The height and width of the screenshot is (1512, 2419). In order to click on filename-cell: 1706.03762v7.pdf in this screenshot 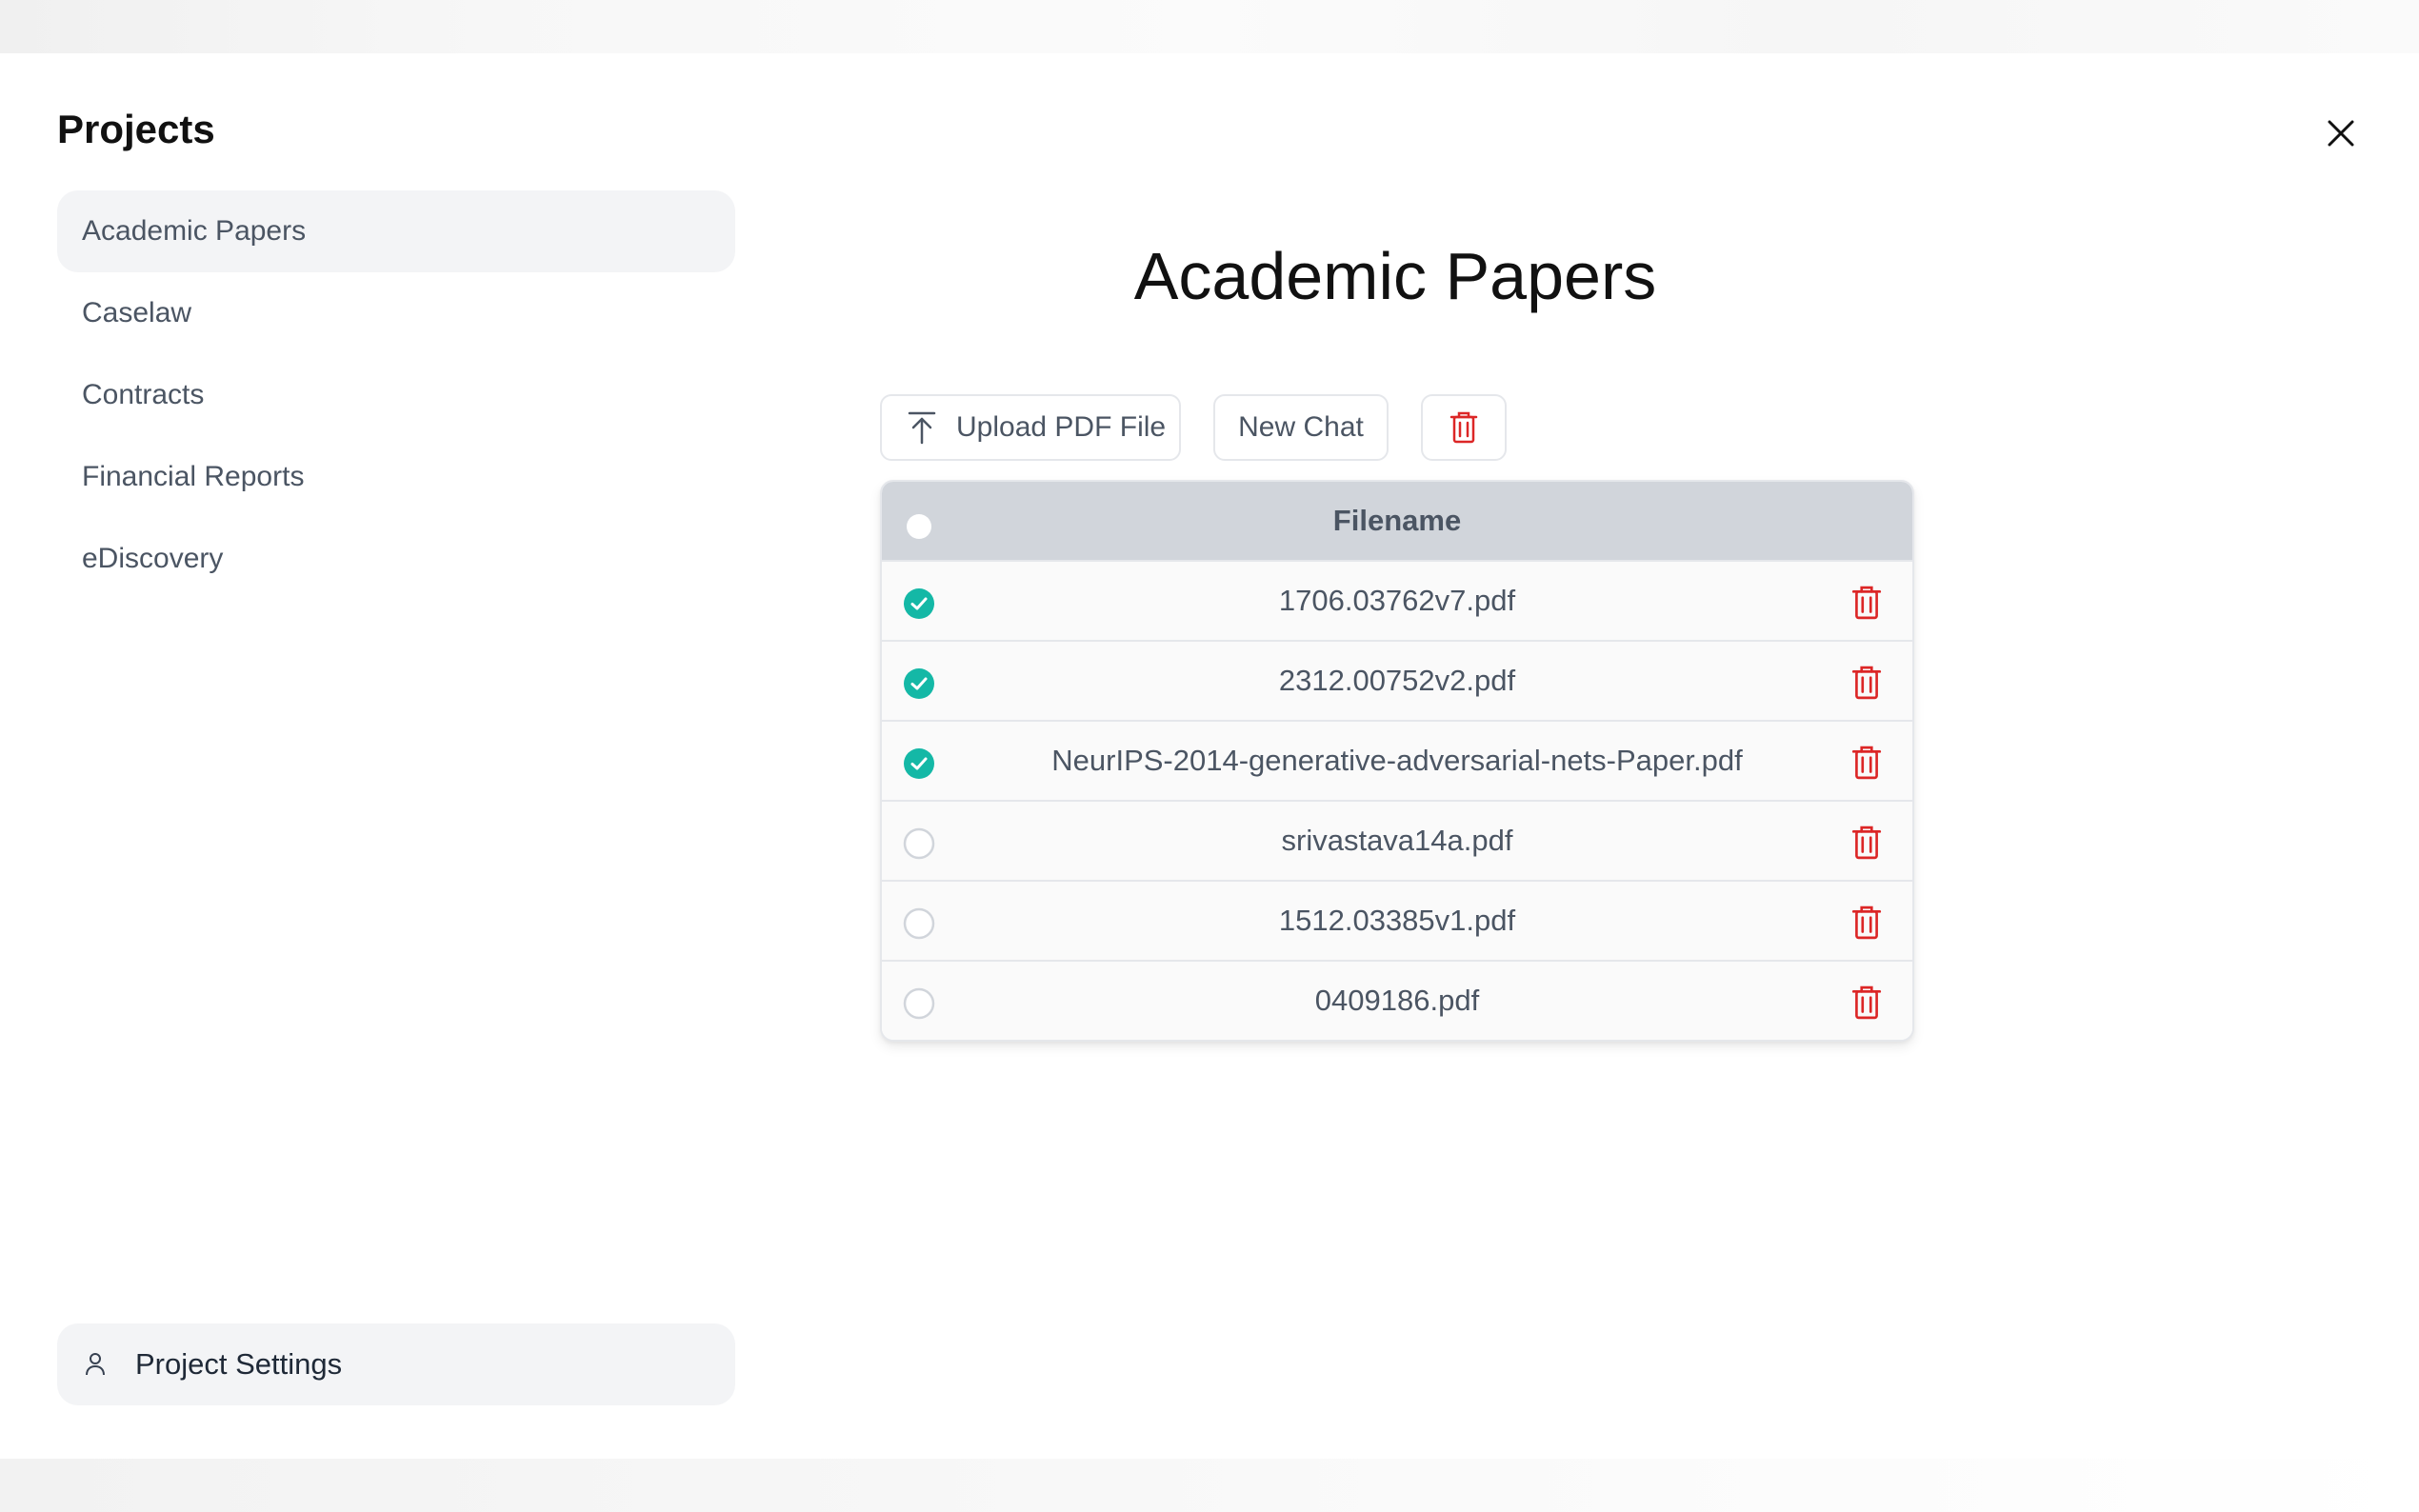, I will do `click(1397, 600)`.